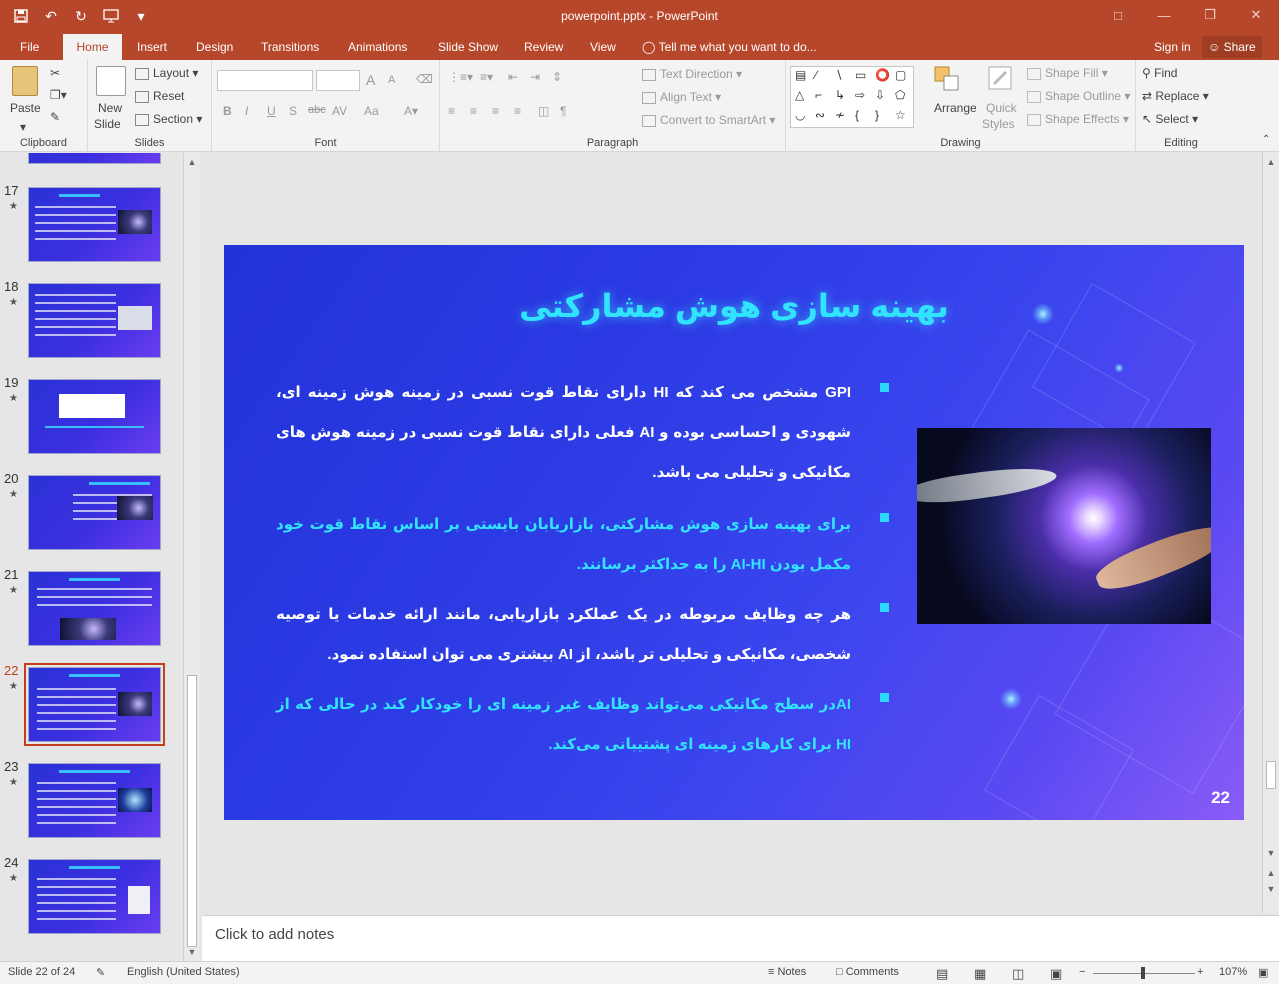 The height and width of the screenshot is (984, 1279). Describe the element at coordinates (787, 972) in the screenshot. I see `notes-toggle: ≡ Notes` at that location.